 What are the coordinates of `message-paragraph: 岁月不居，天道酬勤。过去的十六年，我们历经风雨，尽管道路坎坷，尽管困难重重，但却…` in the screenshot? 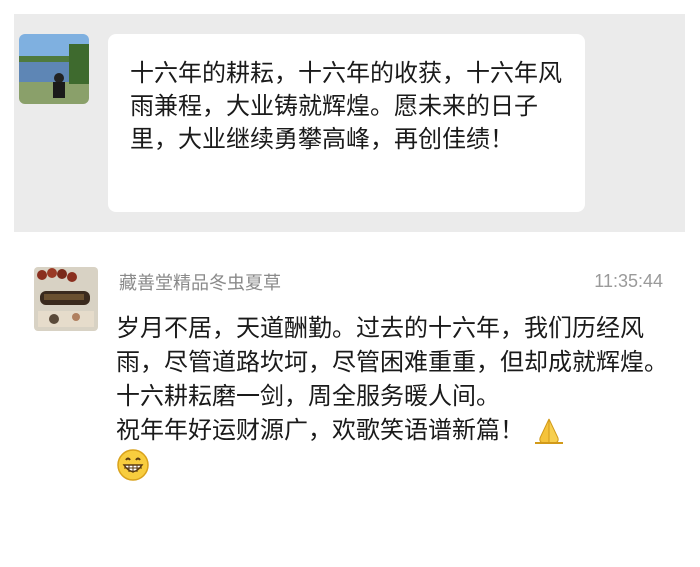 It's located at (392, 362).